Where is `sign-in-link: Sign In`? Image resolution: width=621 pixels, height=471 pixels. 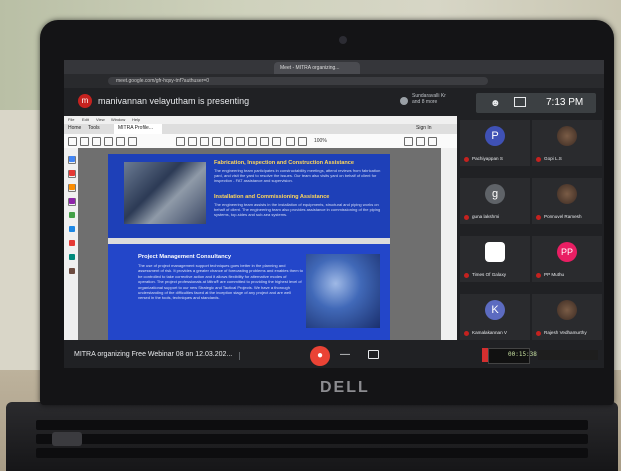
sign-in-link: Sign In is located at coordinates (424, 128).